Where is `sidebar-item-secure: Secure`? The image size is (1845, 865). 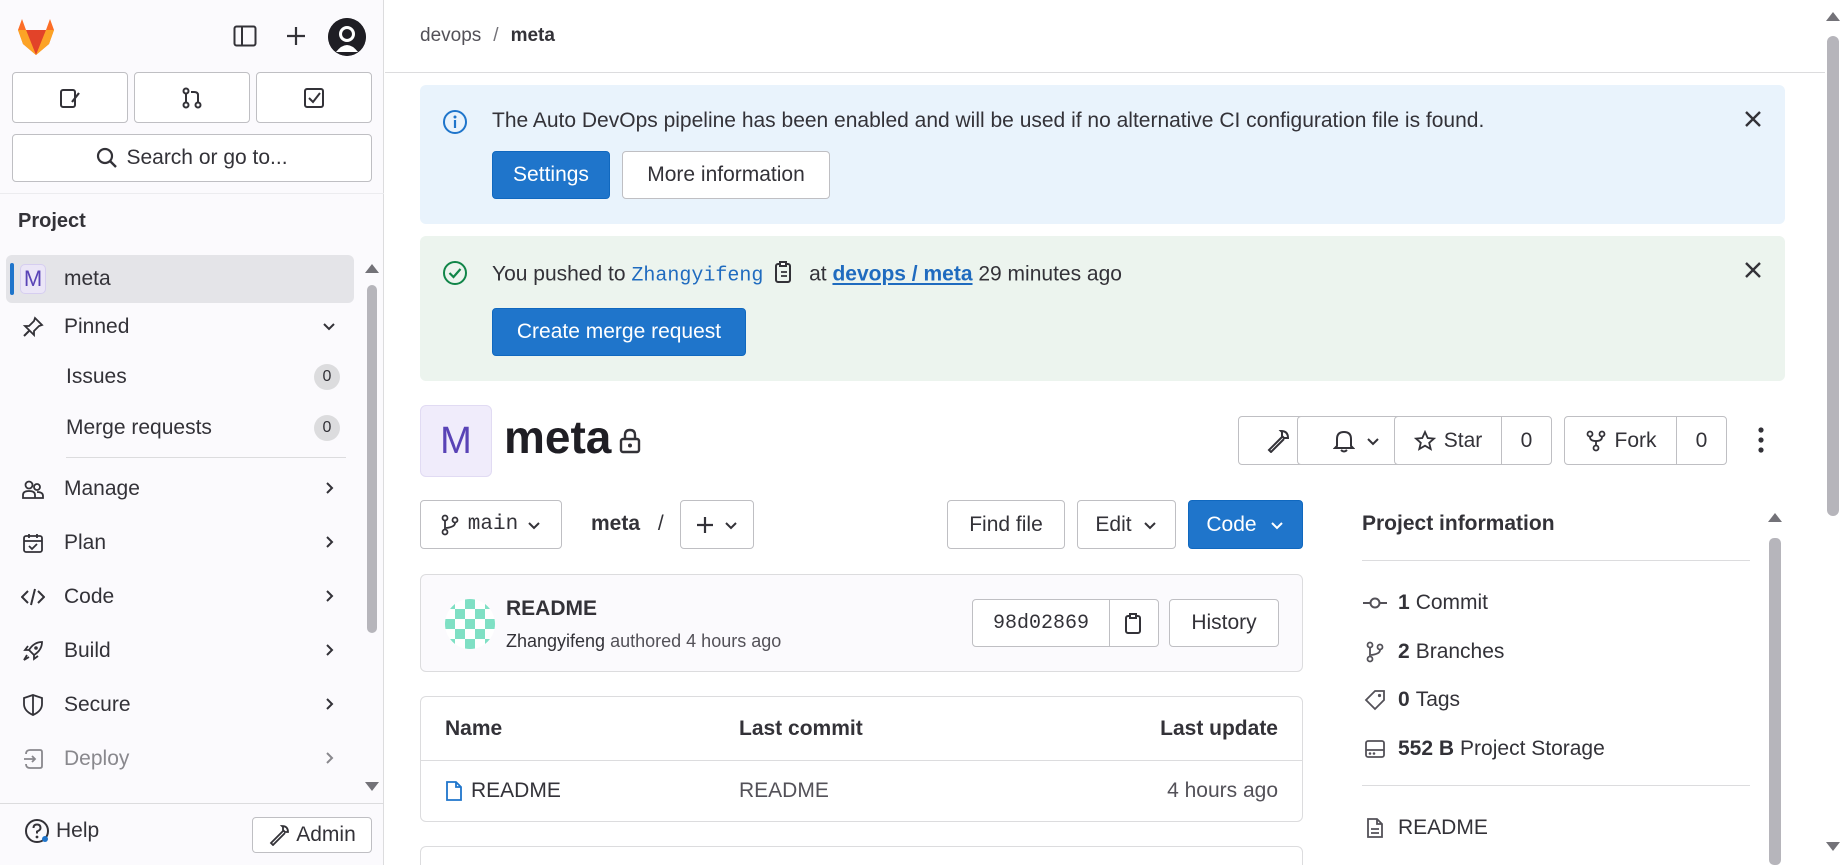
sidebar-item-secure: Secure is located at coordinates (180, 705).